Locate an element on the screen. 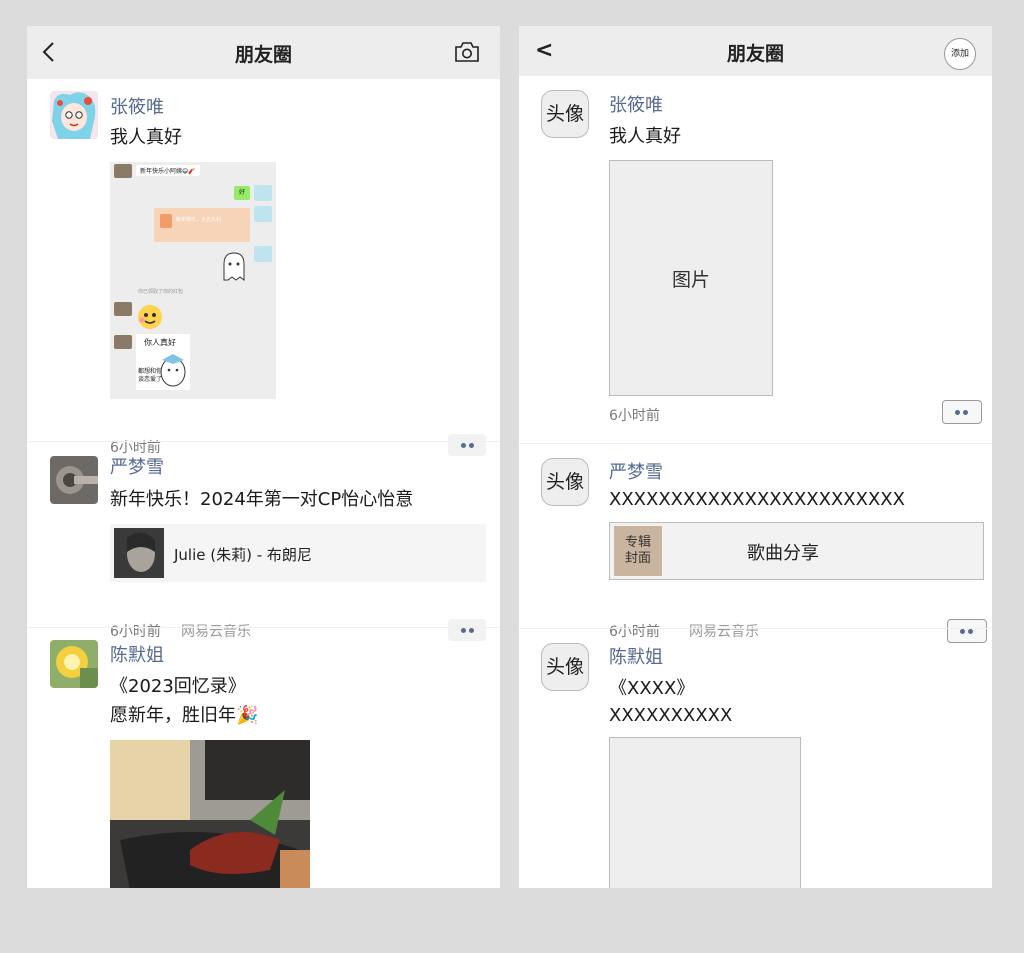  sticker-image: 你人真好 都想和你谈恋爱了 is located at coordinates (163, 362).